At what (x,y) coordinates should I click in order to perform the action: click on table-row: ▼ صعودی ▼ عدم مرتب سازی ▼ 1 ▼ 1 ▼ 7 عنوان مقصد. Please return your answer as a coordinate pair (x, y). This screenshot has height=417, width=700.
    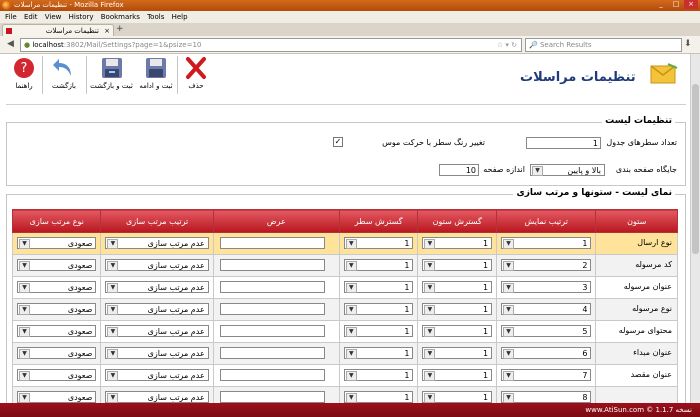
    Looking at the image, I should click on (344, 375).